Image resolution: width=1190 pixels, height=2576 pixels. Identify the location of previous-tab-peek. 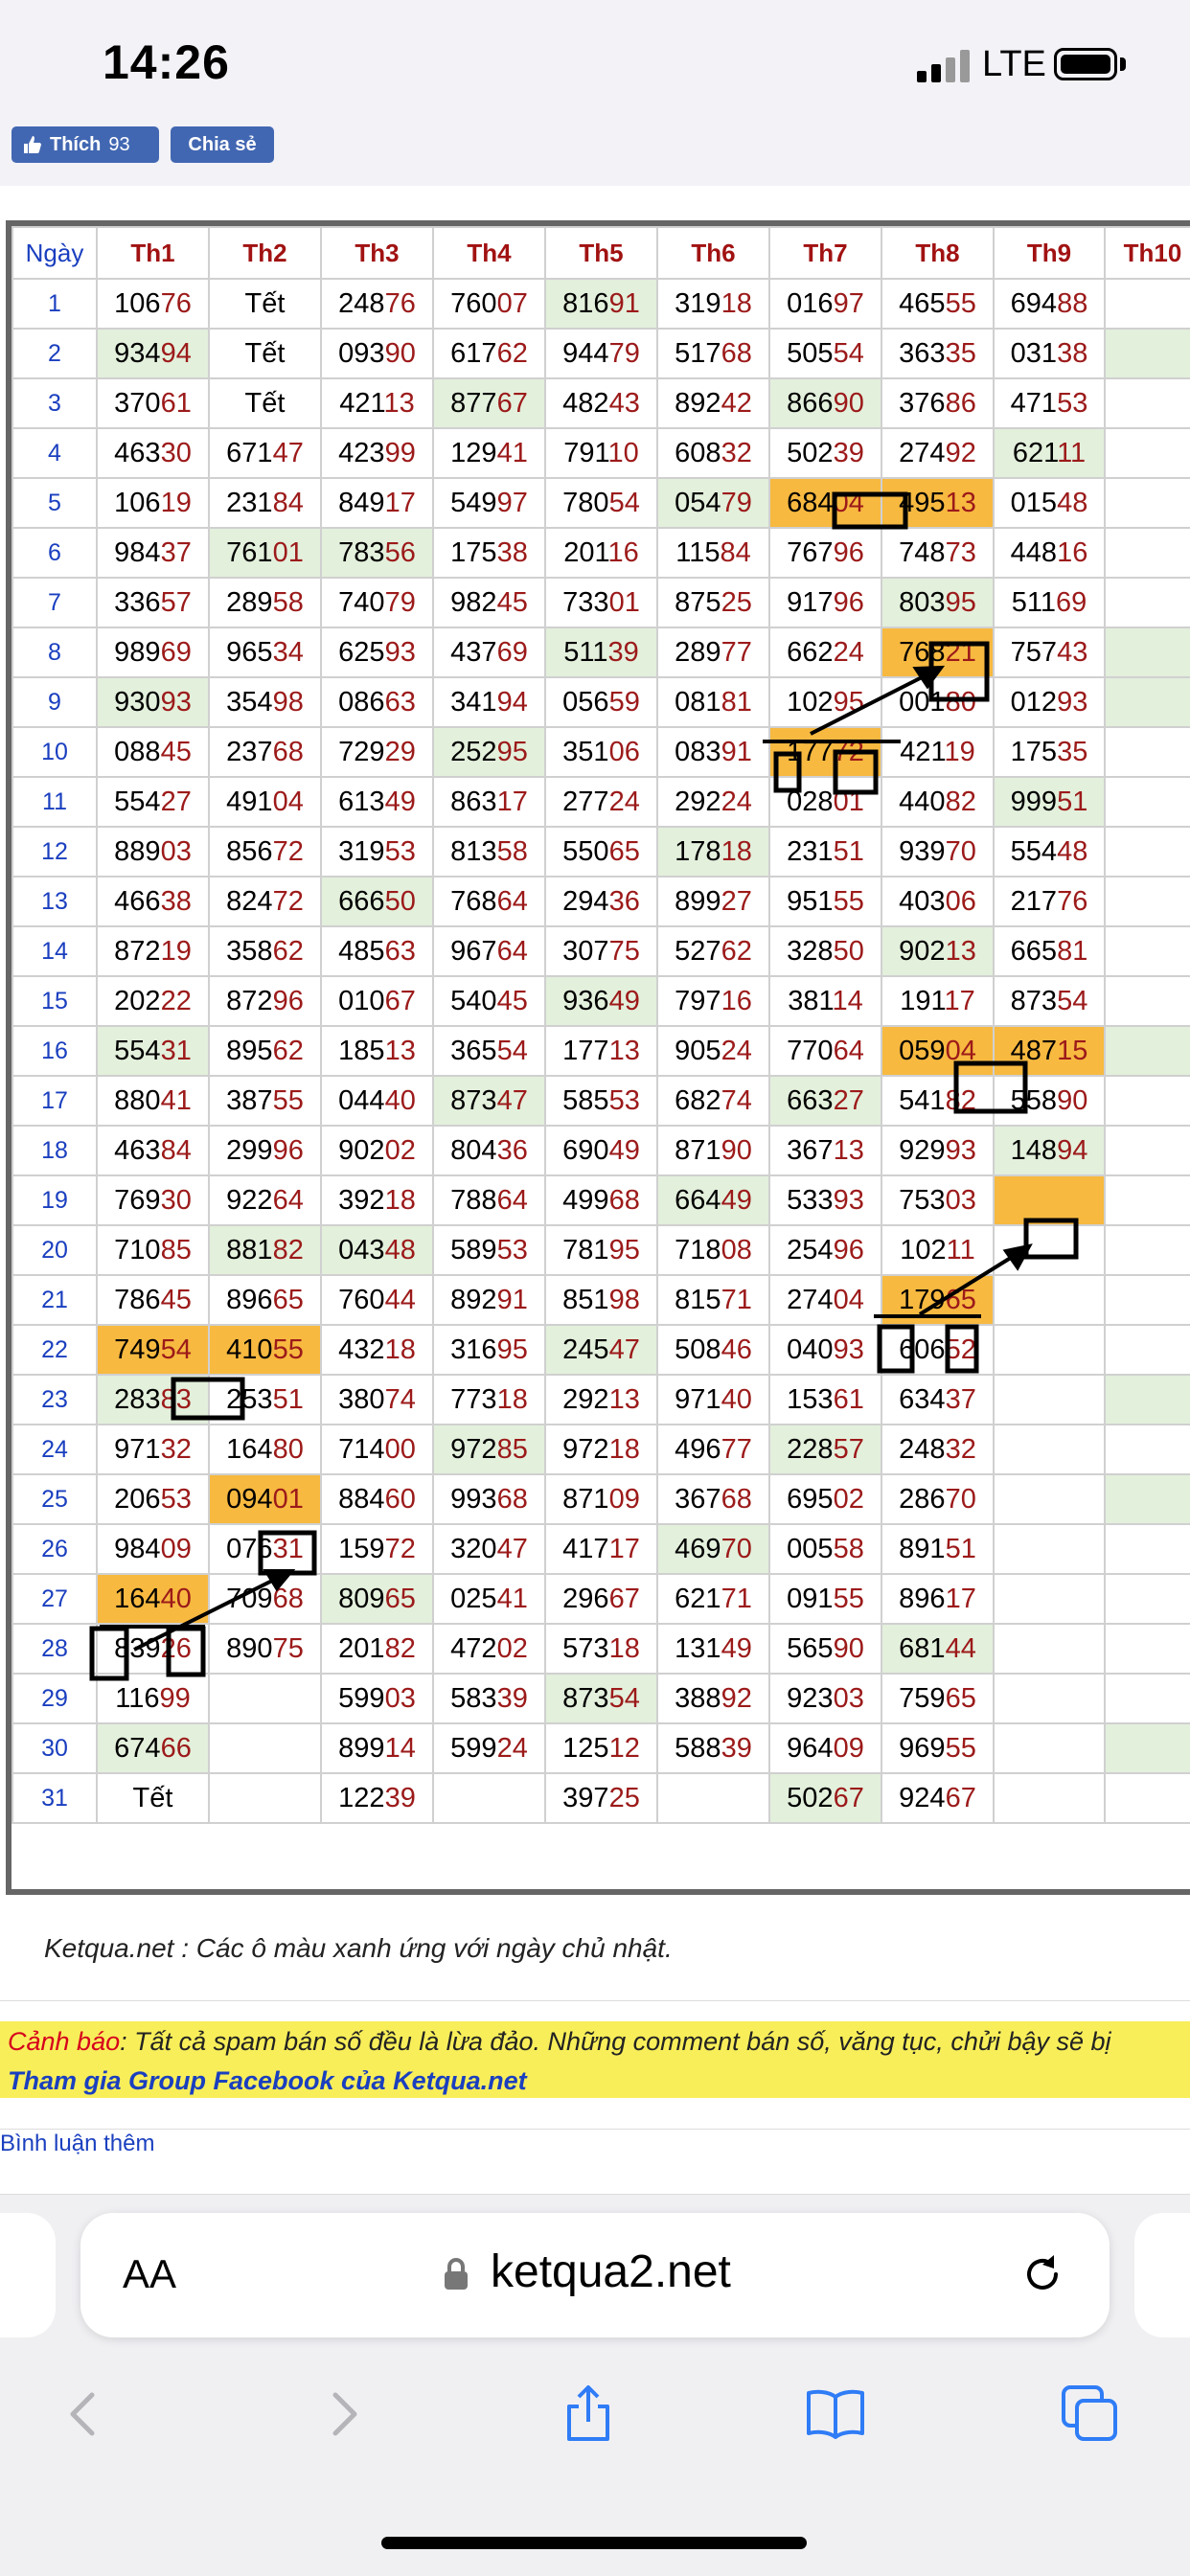
(28, 2275).